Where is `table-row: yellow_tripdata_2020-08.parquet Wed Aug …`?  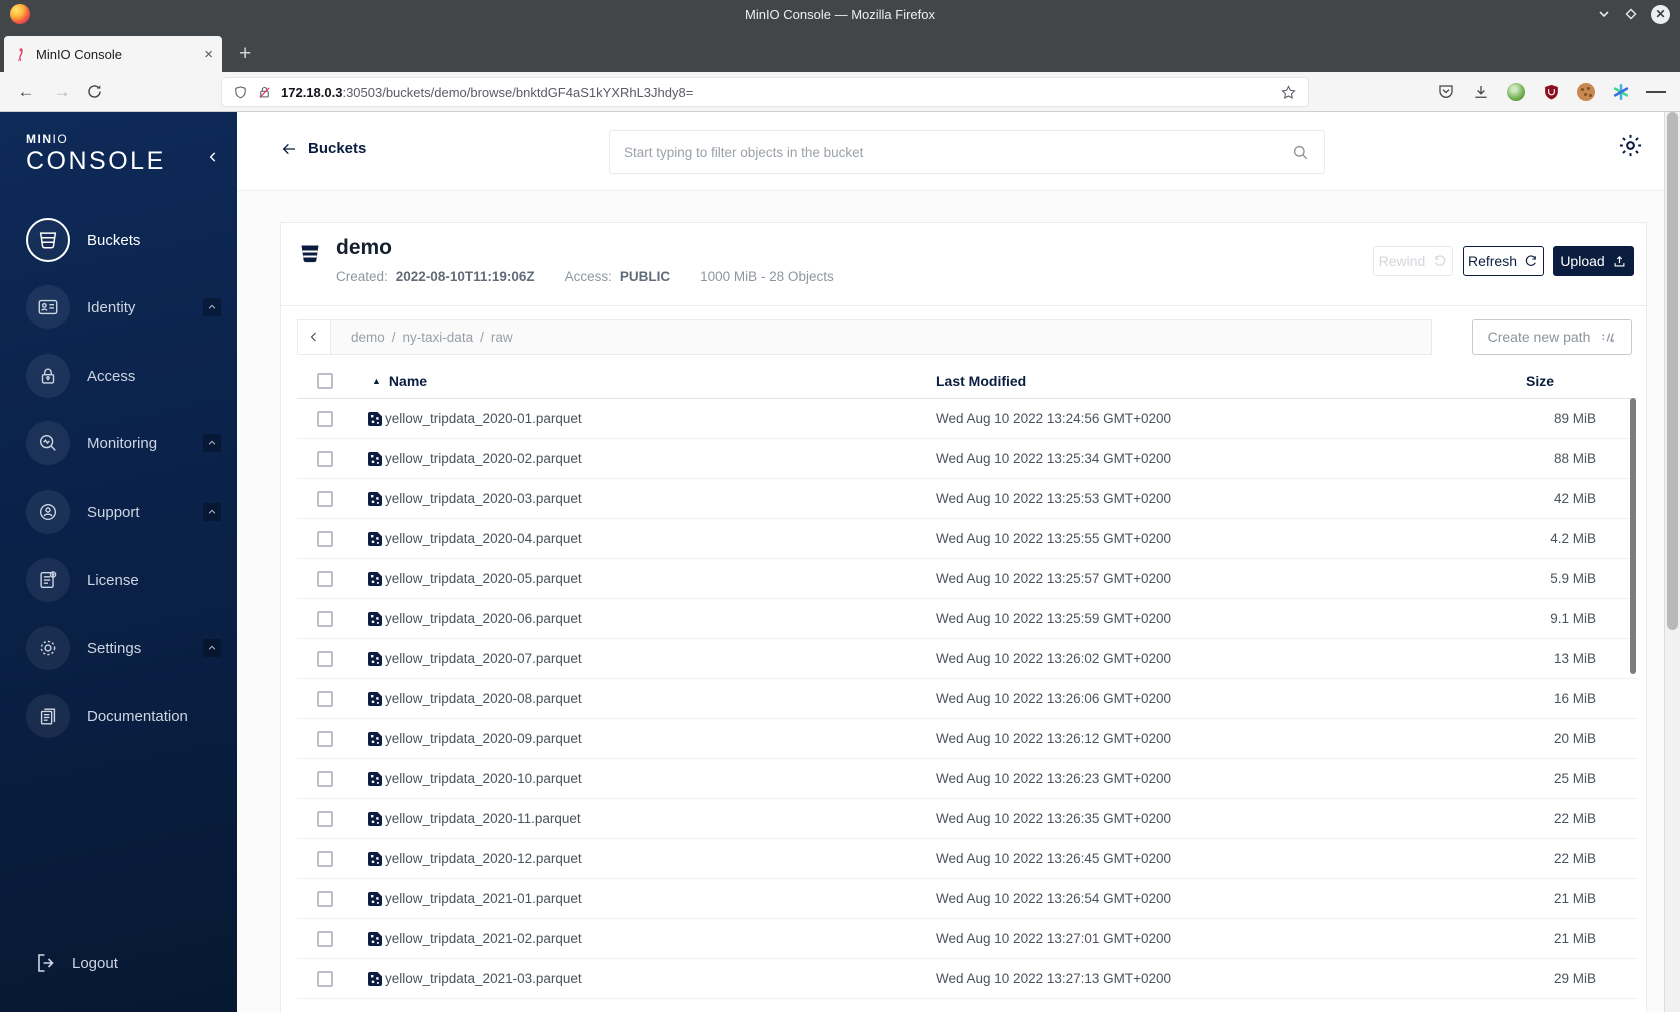 table-row: yellow_tripdata_2020-08.parquet Wed Aug … is located at coordinates (967, 699).